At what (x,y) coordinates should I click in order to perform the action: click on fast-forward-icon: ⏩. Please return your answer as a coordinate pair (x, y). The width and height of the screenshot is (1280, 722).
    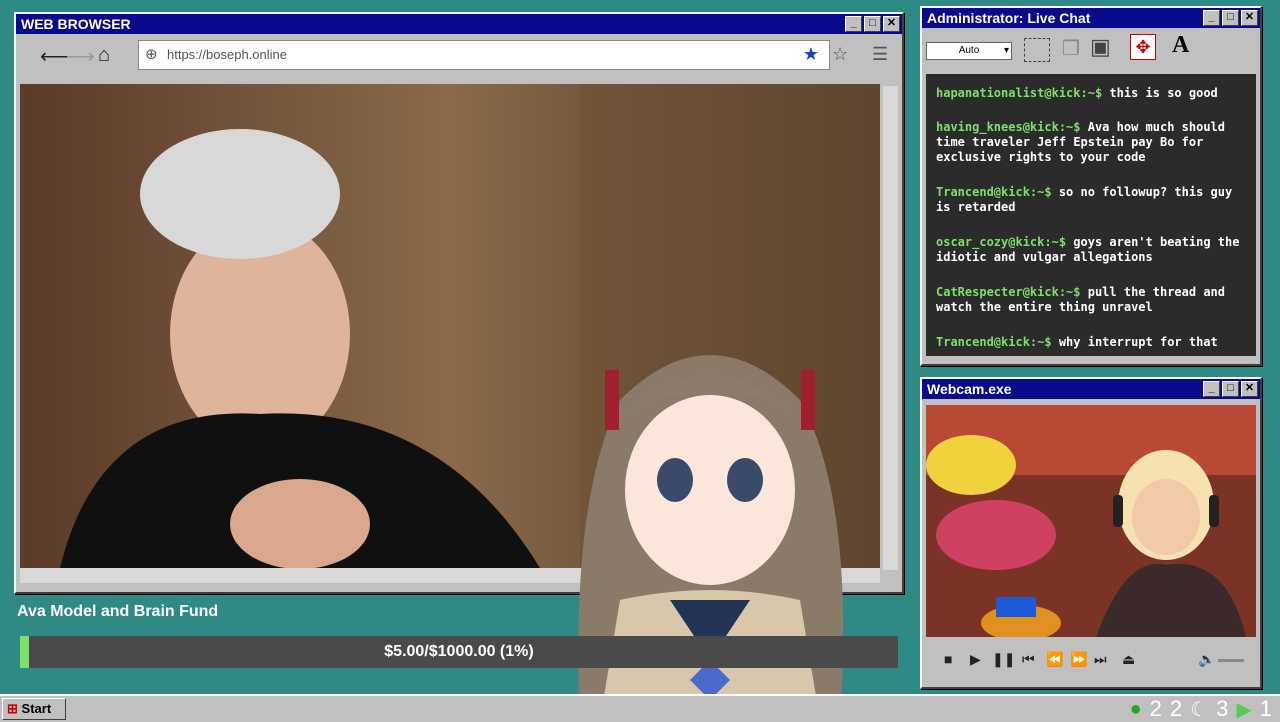
    Looking at the image, I should click on (1078, 659).